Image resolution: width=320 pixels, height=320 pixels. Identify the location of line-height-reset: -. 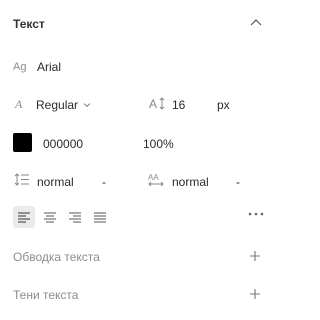
(104, 182).